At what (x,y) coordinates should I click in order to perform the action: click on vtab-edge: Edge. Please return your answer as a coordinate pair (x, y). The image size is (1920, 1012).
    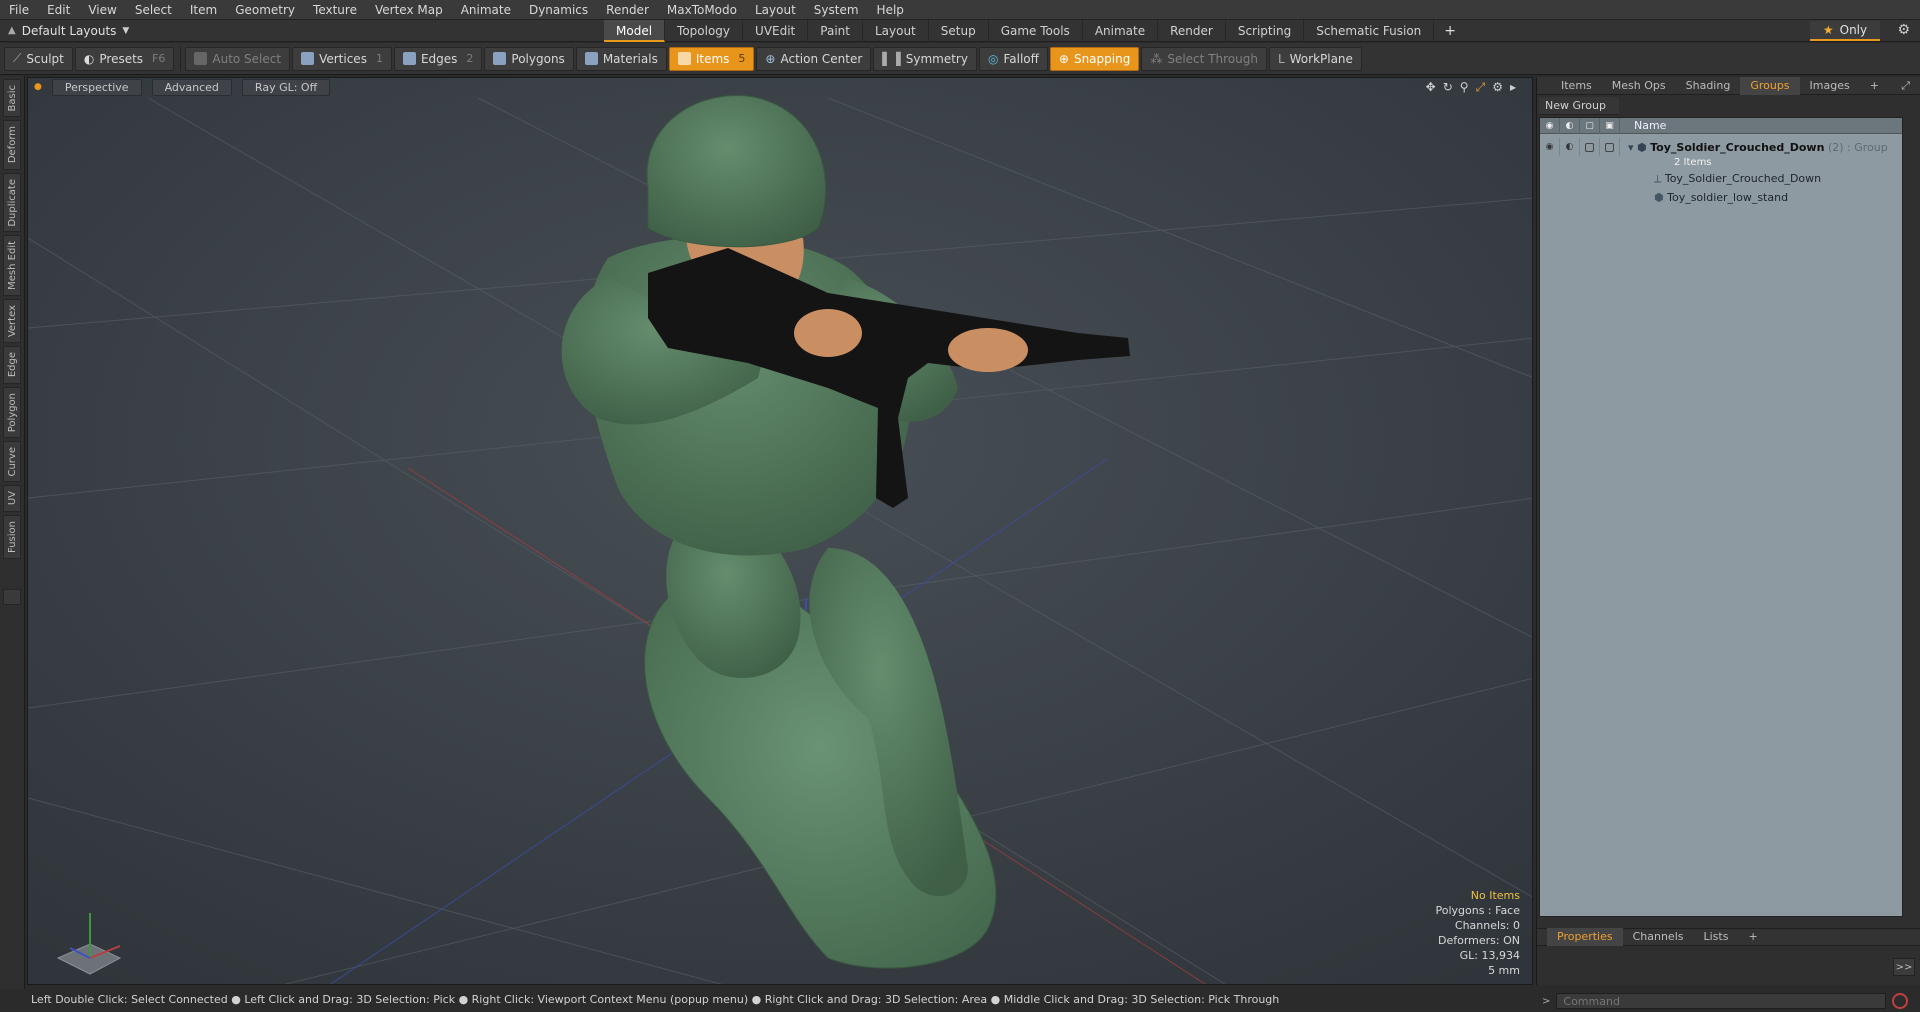
    Looking at the image, I should click on (12, 365).